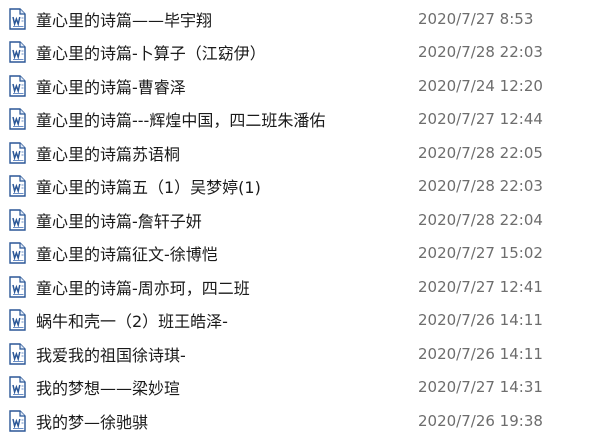  Describe the element at coordinates (180, 119) in the screenshot. I see `file-name: 童心里的诗篇---辉煌中国，四二班朱潘佑` at that location.